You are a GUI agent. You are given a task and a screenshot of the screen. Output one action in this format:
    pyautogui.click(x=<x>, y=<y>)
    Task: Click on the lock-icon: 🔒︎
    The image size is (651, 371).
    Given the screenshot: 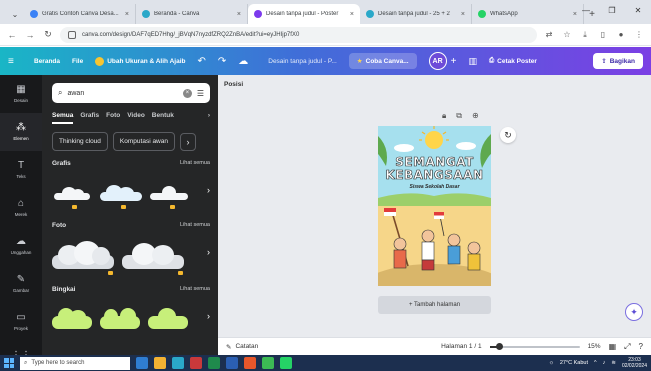 What is the action you would take?
    pyautogui.click(x=444, y=116)
    